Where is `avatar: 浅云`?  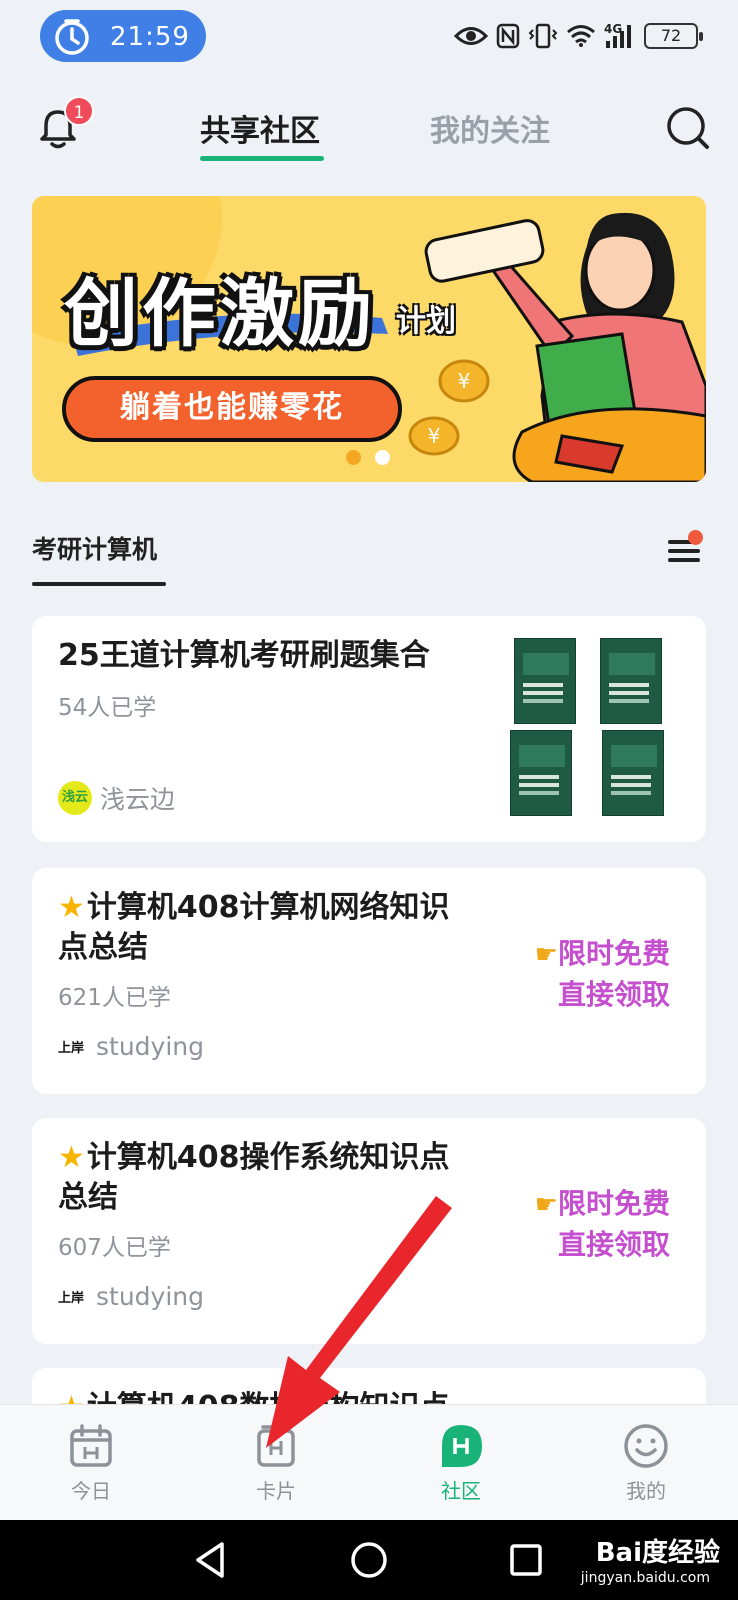
avatar: 浅云 is located at coordinates (75, 798).